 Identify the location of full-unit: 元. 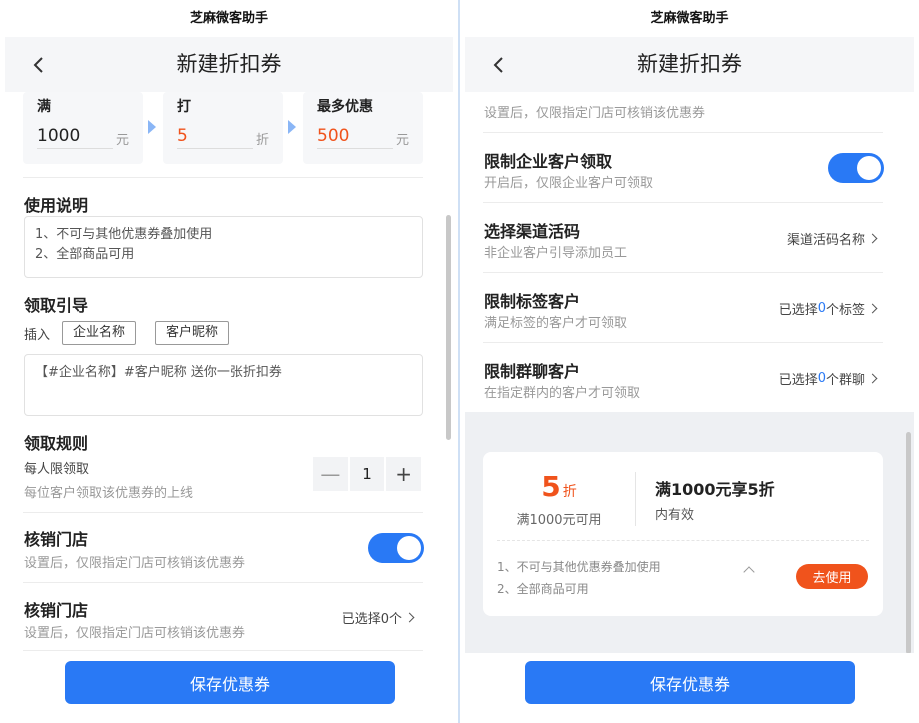
(122, 140).